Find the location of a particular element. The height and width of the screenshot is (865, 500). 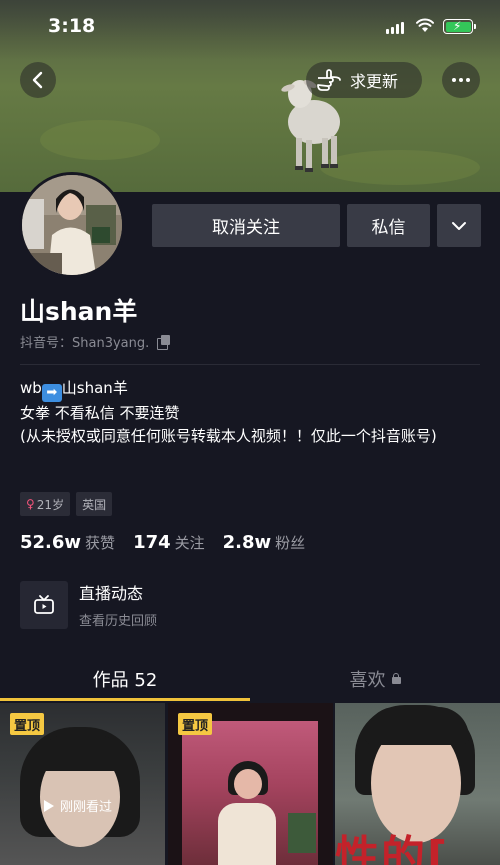

avatar-photo is located at coordinates (72, 225).